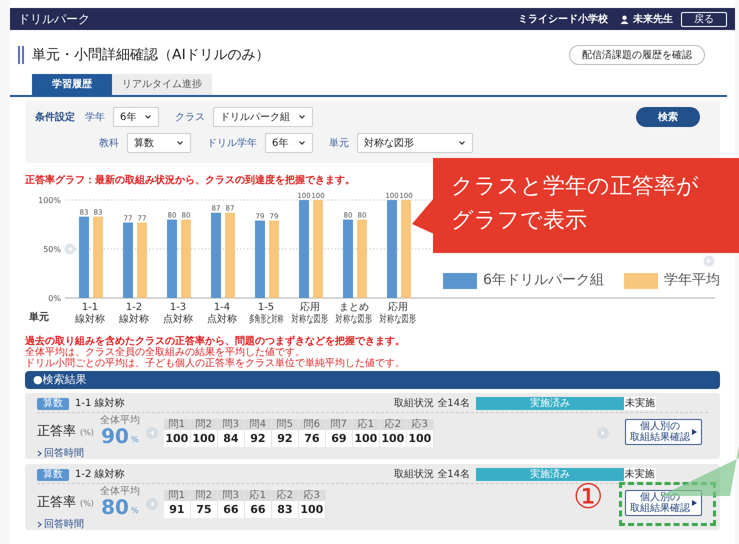 The width and height of the screenshot is (739, 544). What do you see at coordinates (231, 424) in the screenshot?
I see `question-header: 問3` at bounding box center [231, 424].